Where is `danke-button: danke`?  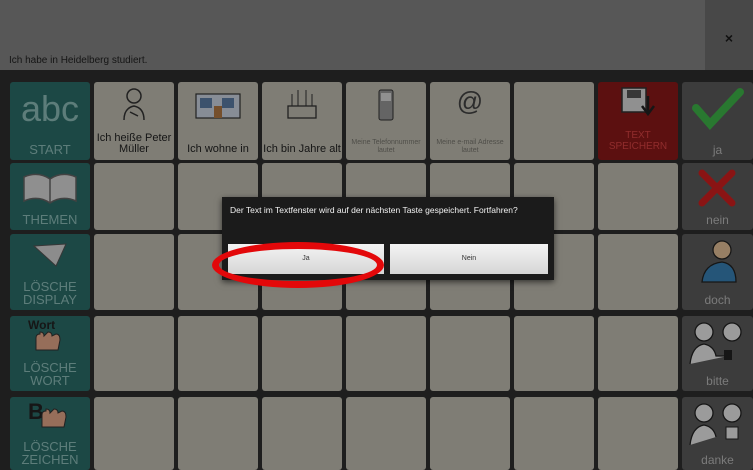
danke-button: danke is located at coordinates (717, 433).